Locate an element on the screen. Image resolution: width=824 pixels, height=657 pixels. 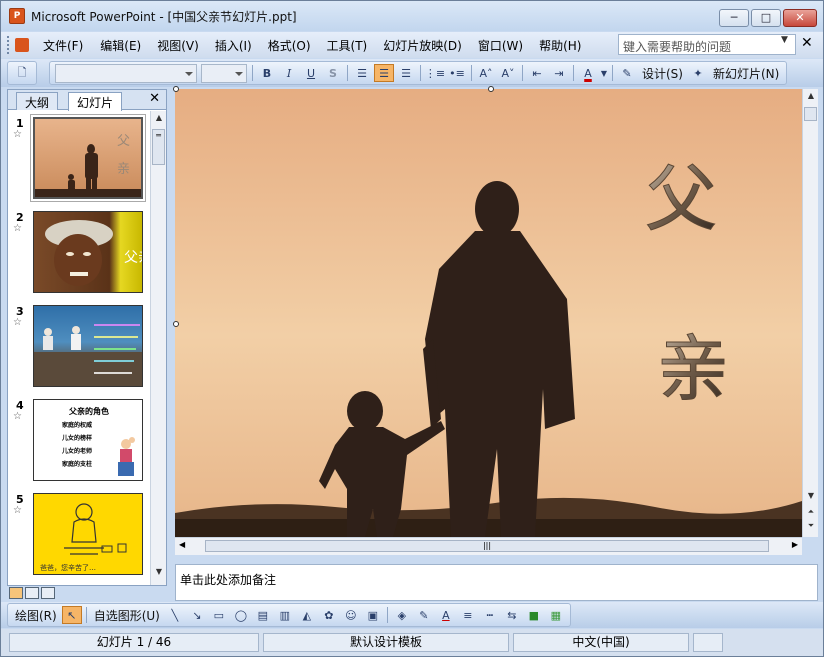
numbering-icon: ⋮≡ is located at coordinates (435, 73).